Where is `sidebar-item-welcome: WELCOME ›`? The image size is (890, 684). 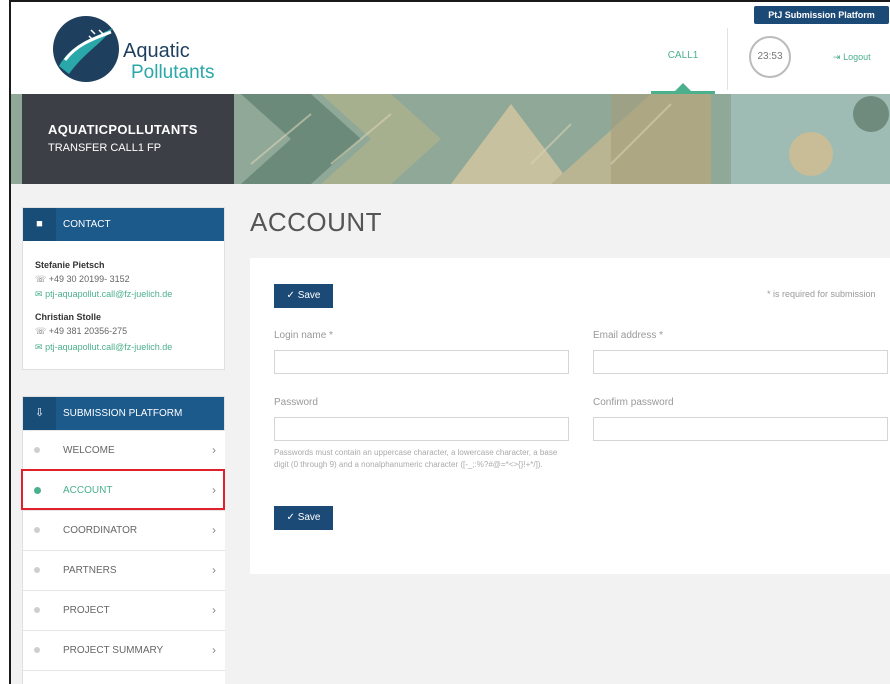 sidebar-item-welcome: WELCOME › is located at coordinates (124, 450).